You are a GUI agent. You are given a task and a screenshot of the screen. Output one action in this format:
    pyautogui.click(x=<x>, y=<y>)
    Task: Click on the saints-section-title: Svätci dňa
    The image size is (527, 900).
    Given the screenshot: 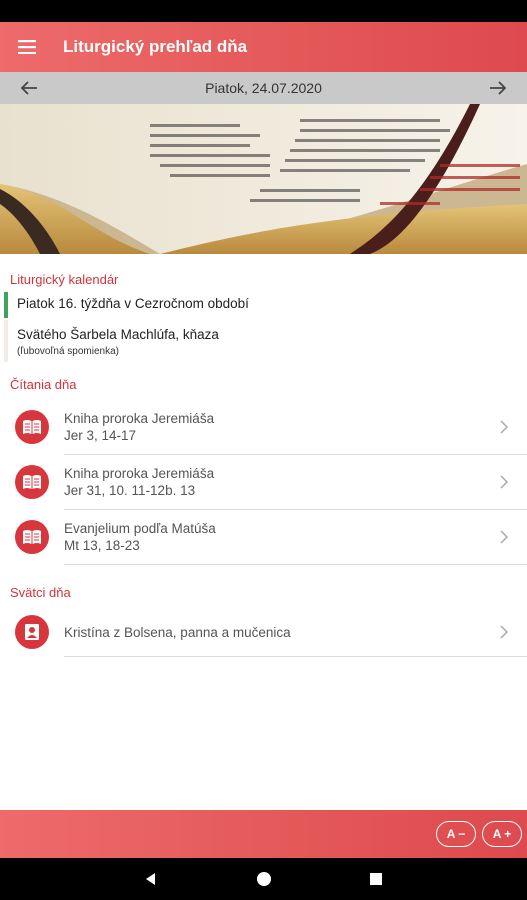 What is the action you would take?
    pyautogui.click(x=40, y=592)
    